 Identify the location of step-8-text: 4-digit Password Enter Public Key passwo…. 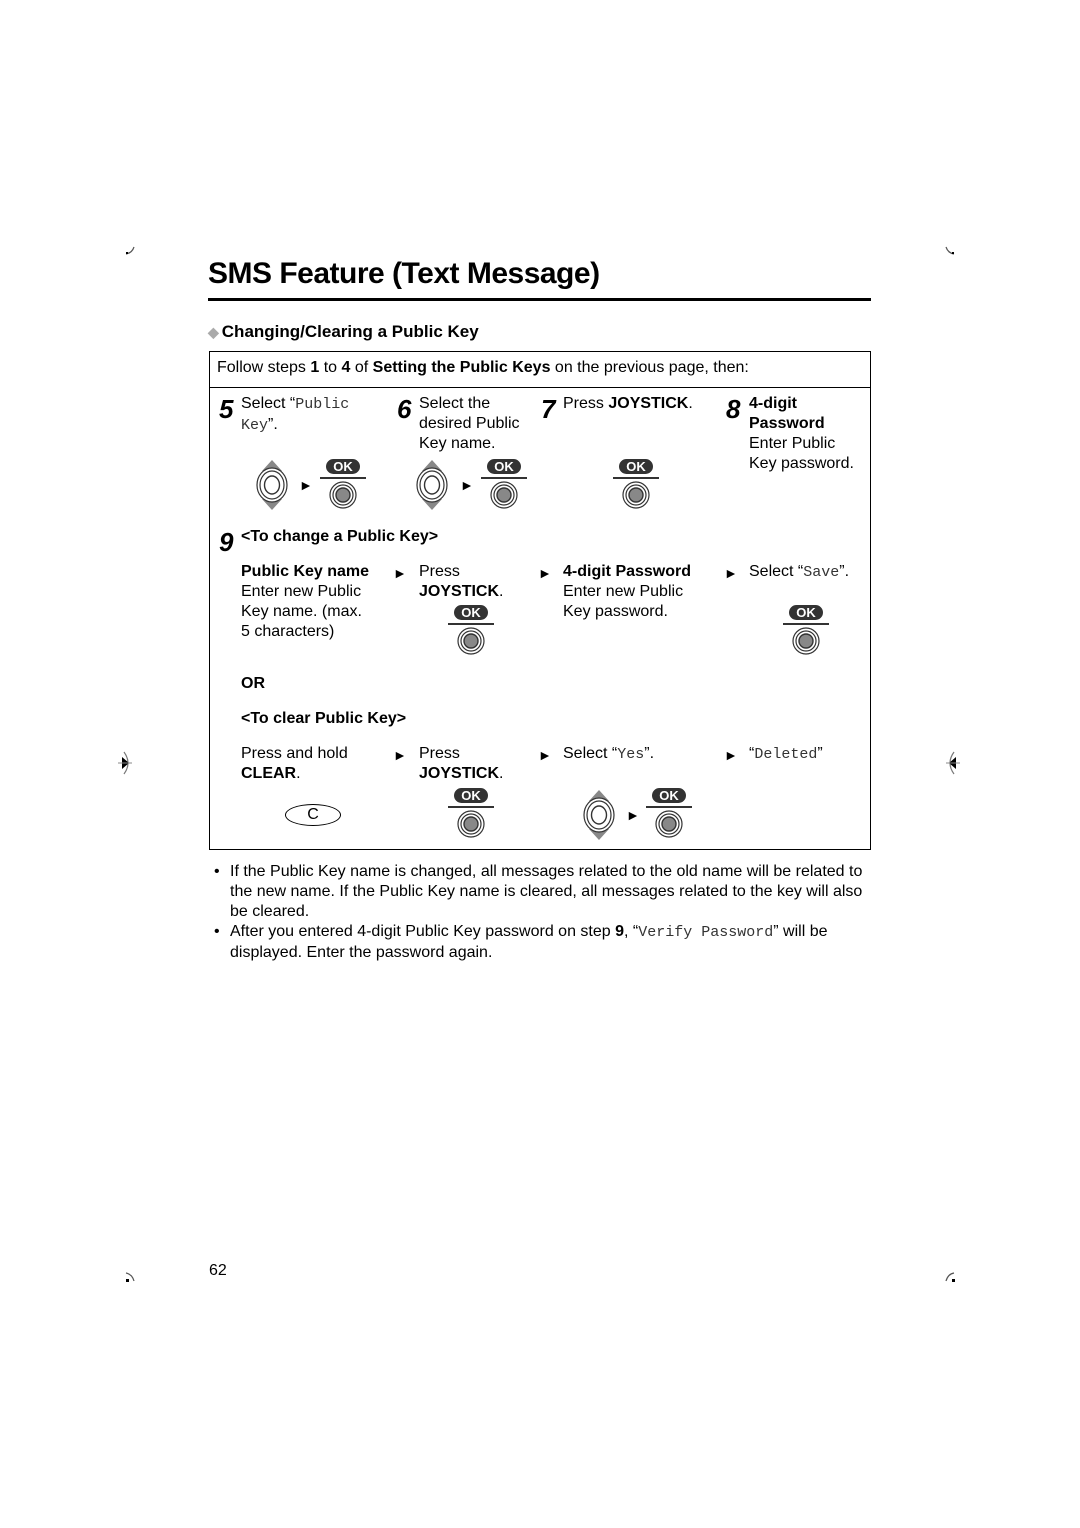
(801, 433).